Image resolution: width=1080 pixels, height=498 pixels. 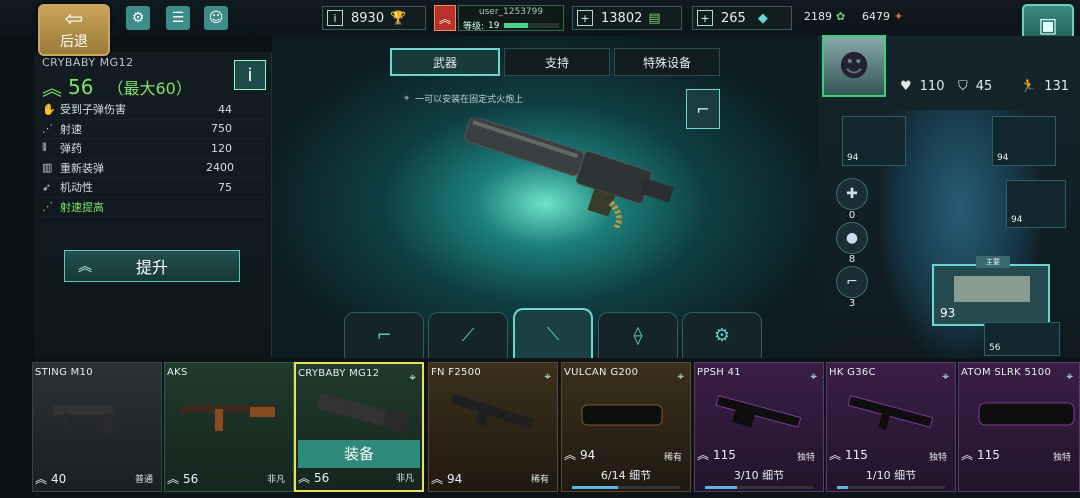 I want to click on user-level-box: user_1253799 等级: 19, so click(x=511, y=18).